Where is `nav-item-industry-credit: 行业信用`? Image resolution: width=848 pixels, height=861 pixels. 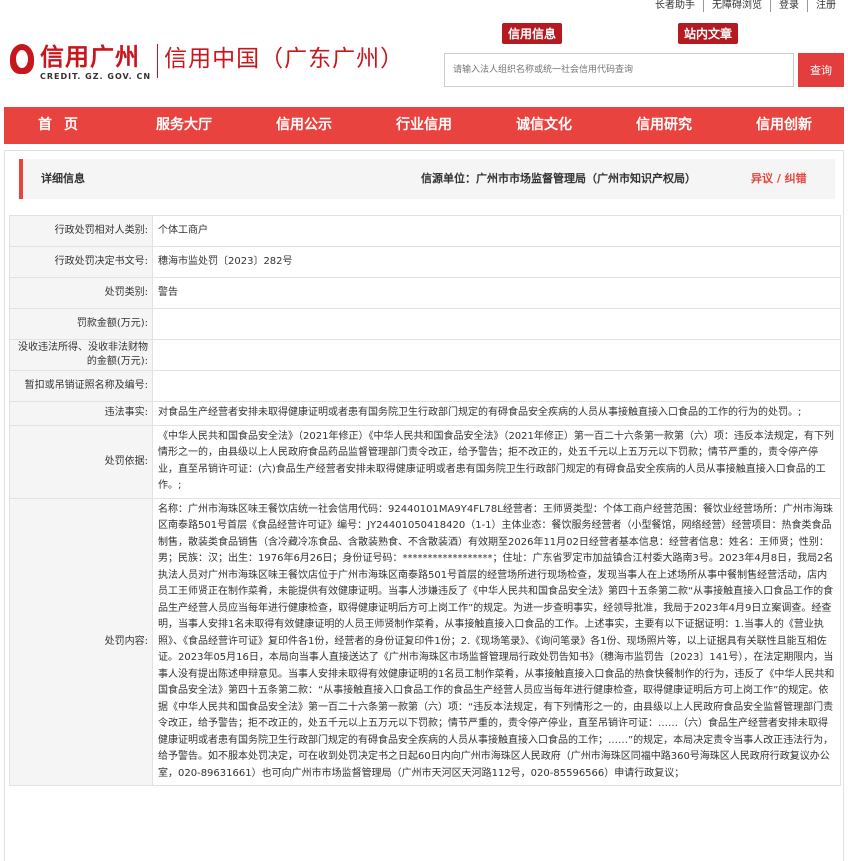 nav-item-industry-credit: 行业信用 is located at coordinates (424, 125).